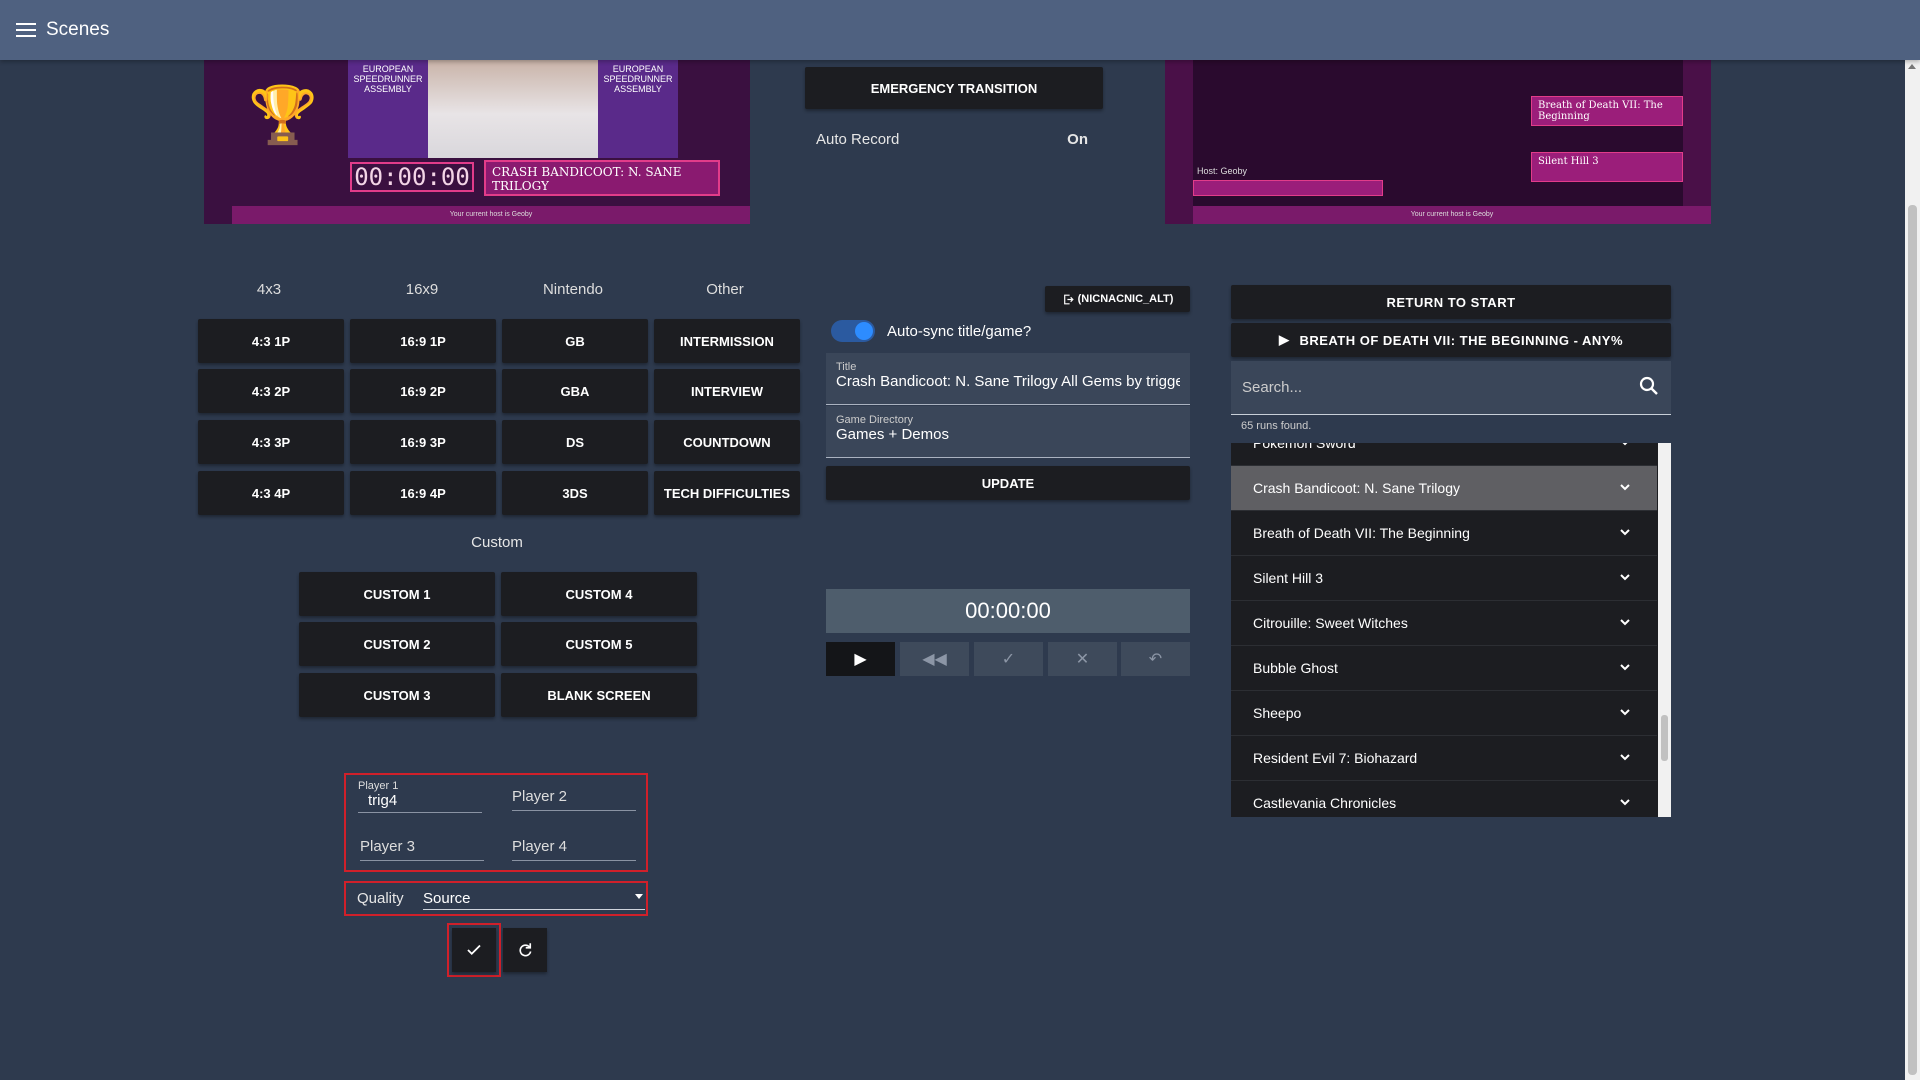  What do you see at coordinates (534, 898) in the screenshot?
I see `quality-select: Source` at bounding box center [534, 898].